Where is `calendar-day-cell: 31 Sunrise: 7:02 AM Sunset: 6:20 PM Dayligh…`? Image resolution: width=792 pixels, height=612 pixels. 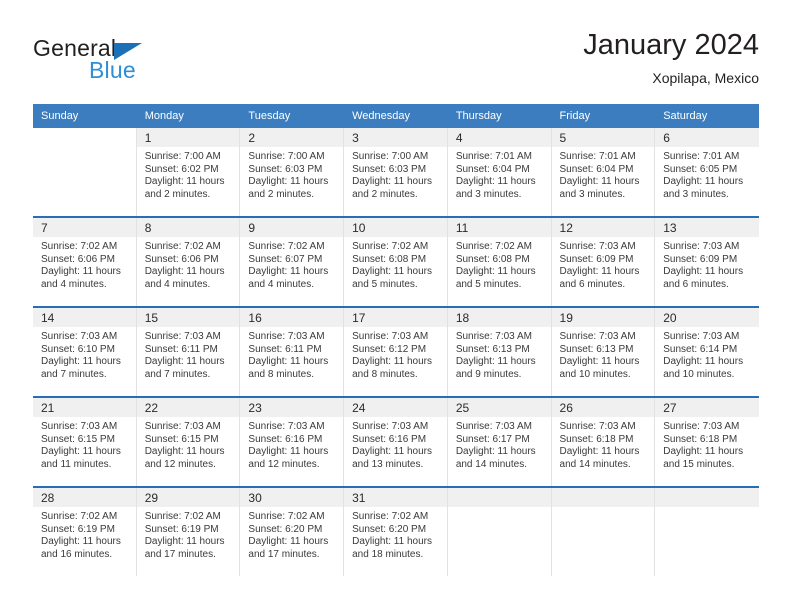
calendar-day-cell: 31 Sunrise: 7:02 AM Sunset: 6:20 PM Dayligh… is located at coordinates (396, 531).